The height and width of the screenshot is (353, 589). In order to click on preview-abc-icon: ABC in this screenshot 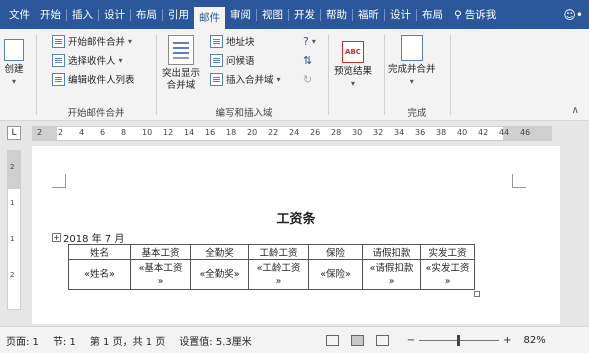, I will do `click(353, 52)`.